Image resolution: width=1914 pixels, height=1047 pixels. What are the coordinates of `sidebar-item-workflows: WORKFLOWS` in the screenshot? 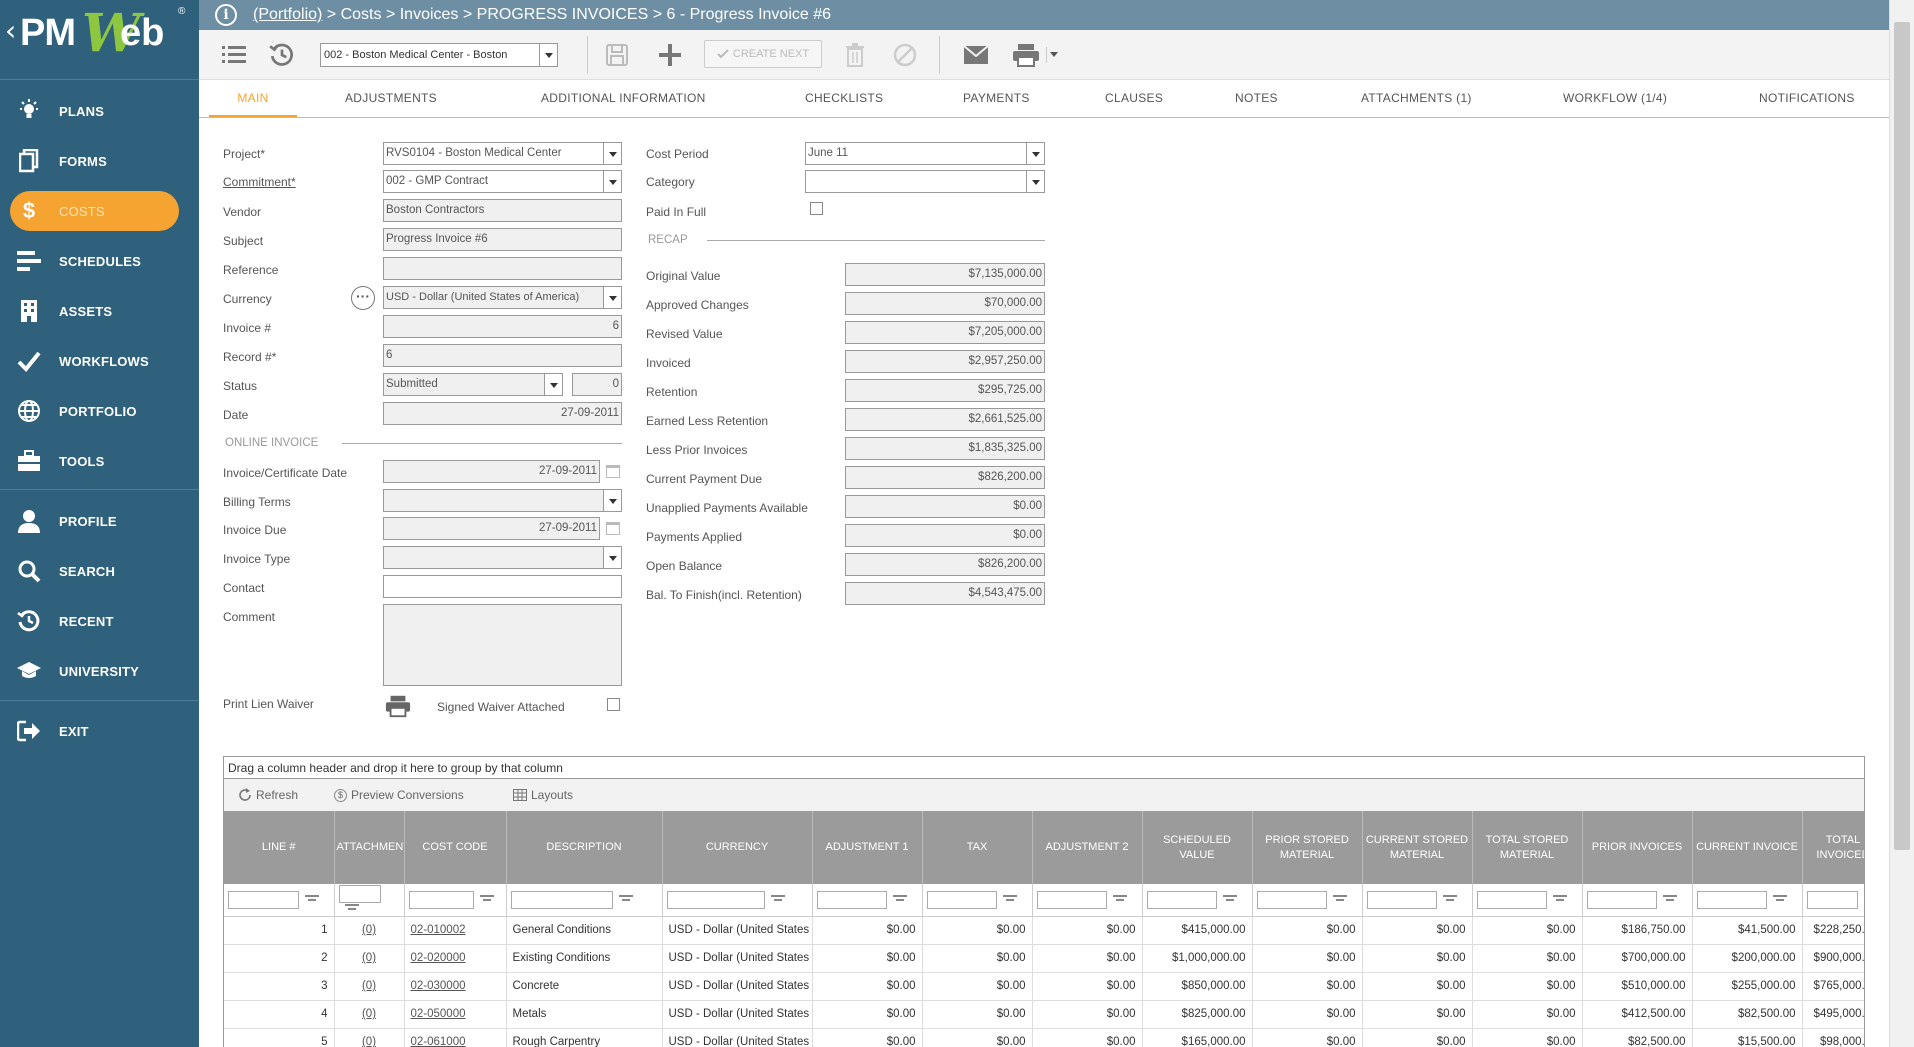 It's located at (99, 361).